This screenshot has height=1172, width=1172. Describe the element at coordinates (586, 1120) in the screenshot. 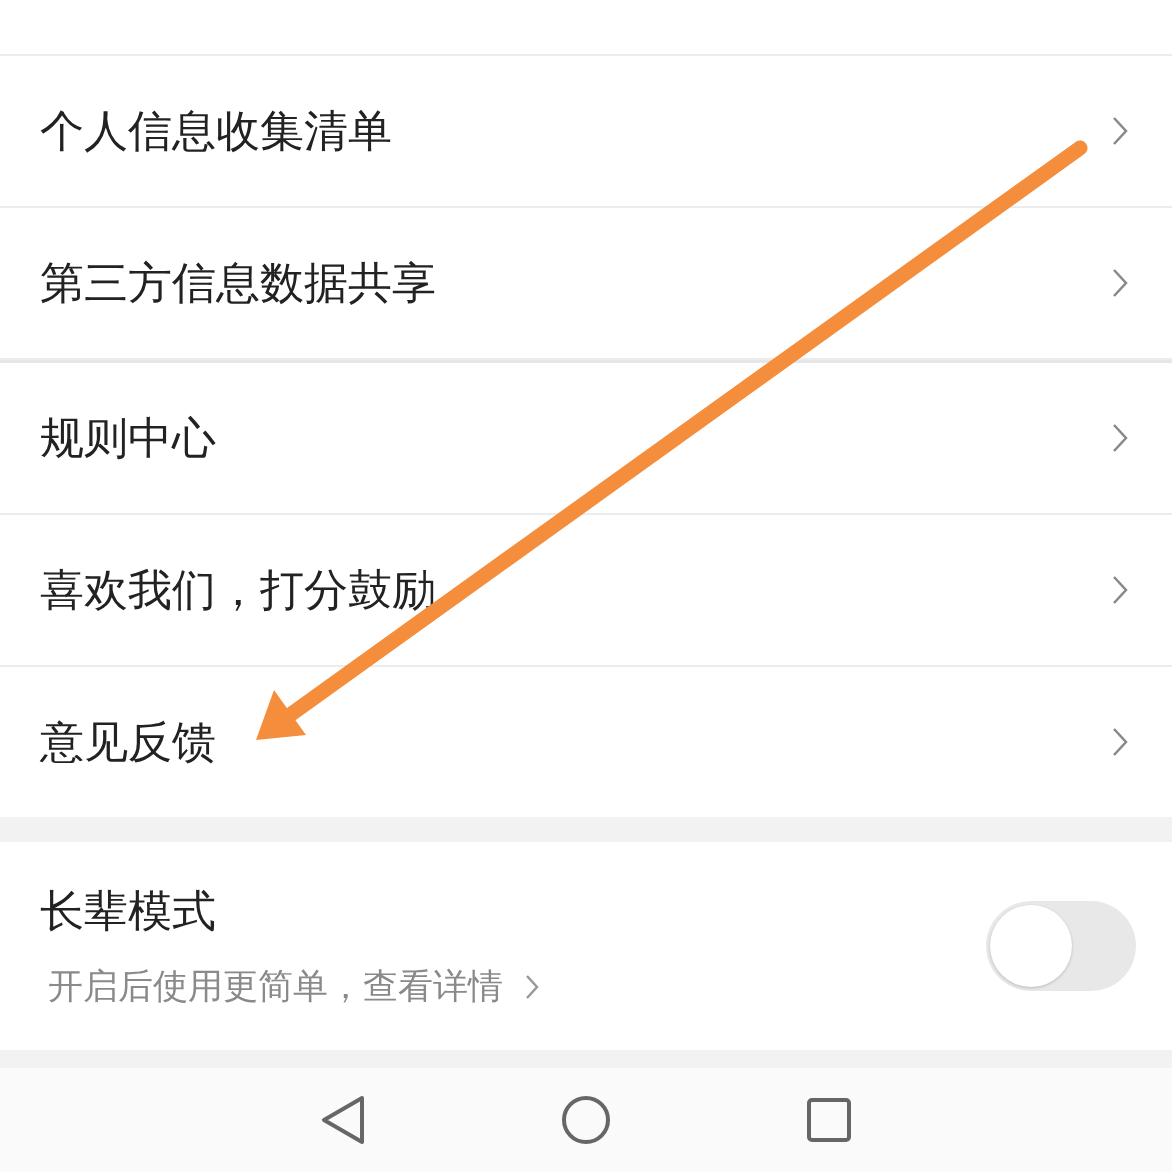

I see `home-icon` at that location.